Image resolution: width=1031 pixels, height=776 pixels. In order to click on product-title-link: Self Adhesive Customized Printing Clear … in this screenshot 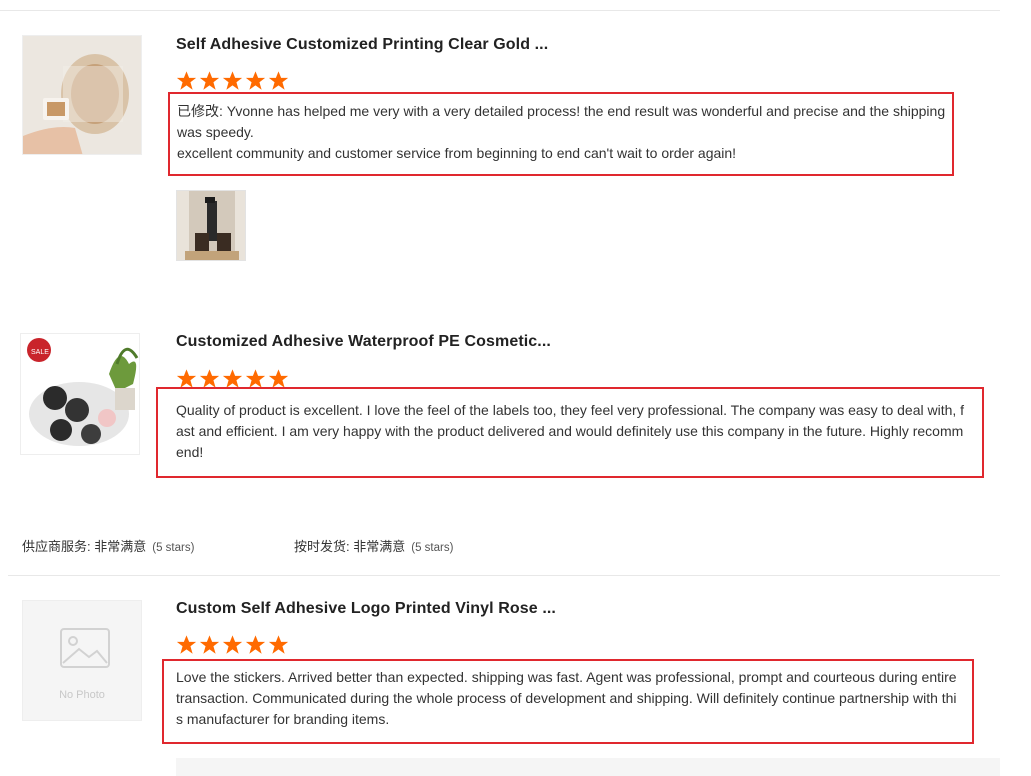, I will do `click(362, 45)`.